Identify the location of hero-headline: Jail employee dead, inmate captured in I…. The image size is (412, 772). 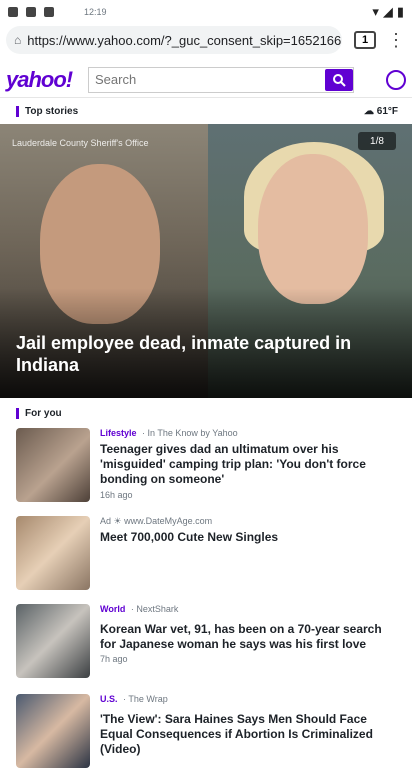
(206, 354).